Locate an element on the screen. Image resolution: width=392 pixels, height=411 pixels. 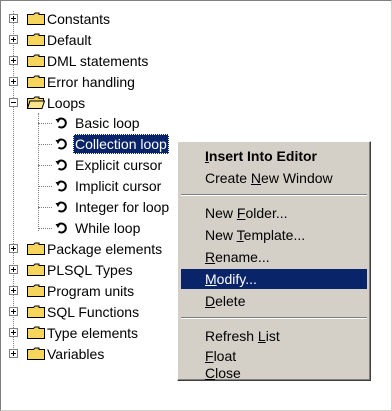
tree-item-label: Basic loop is located at coordinates (107, 123).